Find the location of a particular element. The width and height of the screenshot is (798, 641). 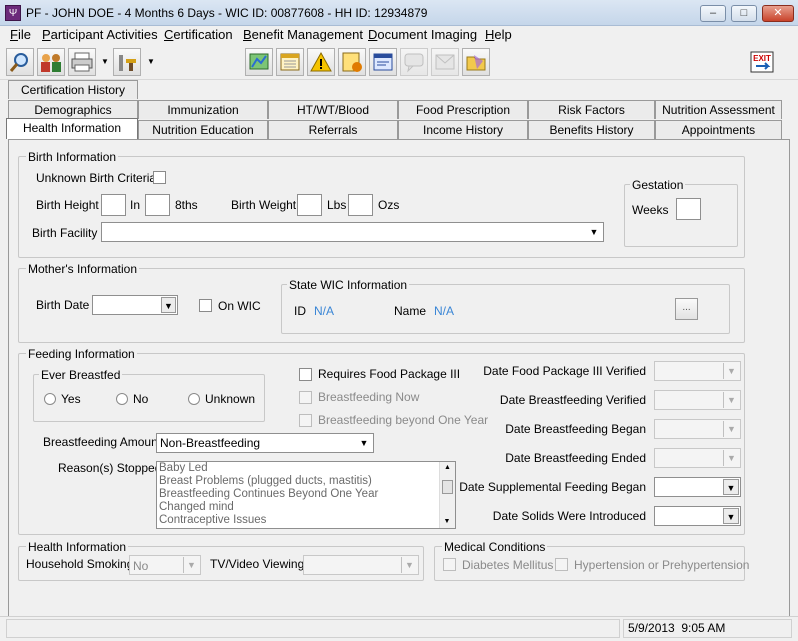

ever-breastfed-unknown-radio is located at coordinates (194, 399).